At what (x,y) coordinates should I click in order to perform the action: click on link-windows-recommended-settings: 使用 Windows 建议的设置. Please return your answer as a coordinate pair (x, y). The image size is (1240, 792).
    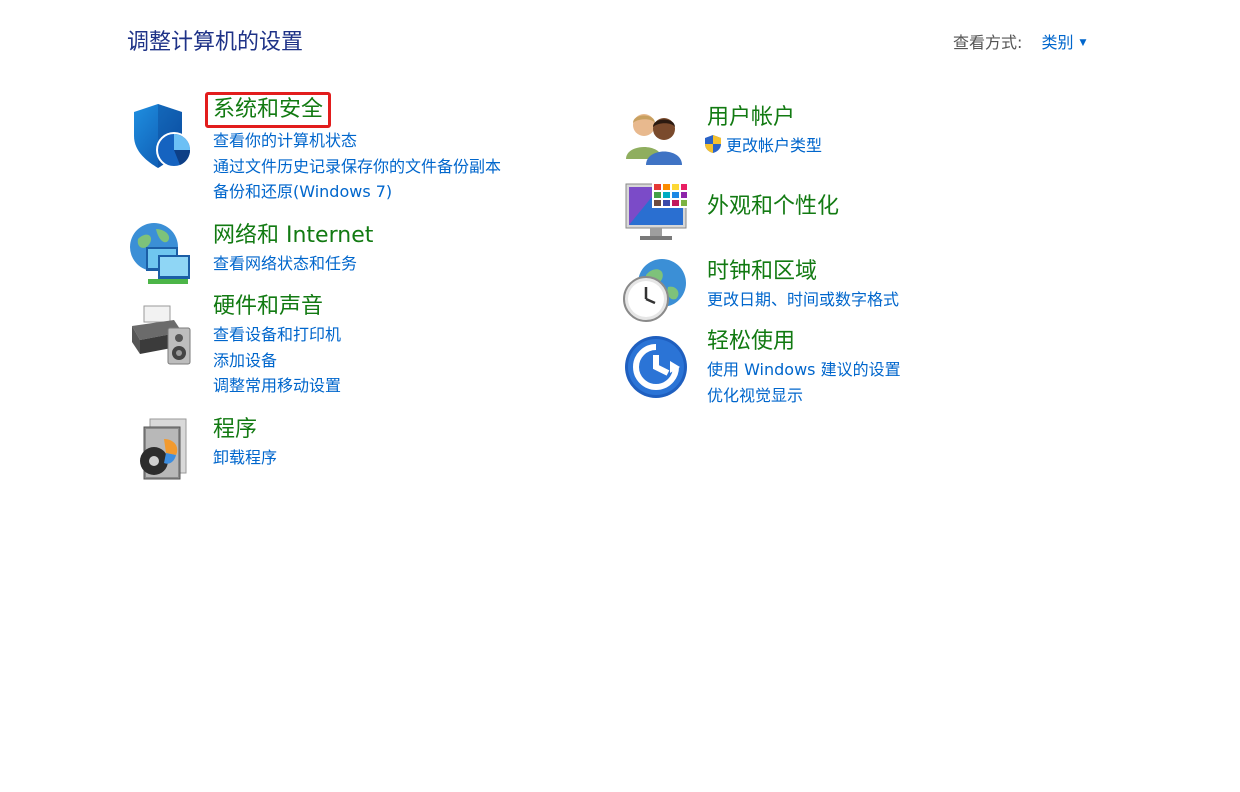
    Looking at the image, I should click on (804, 370).